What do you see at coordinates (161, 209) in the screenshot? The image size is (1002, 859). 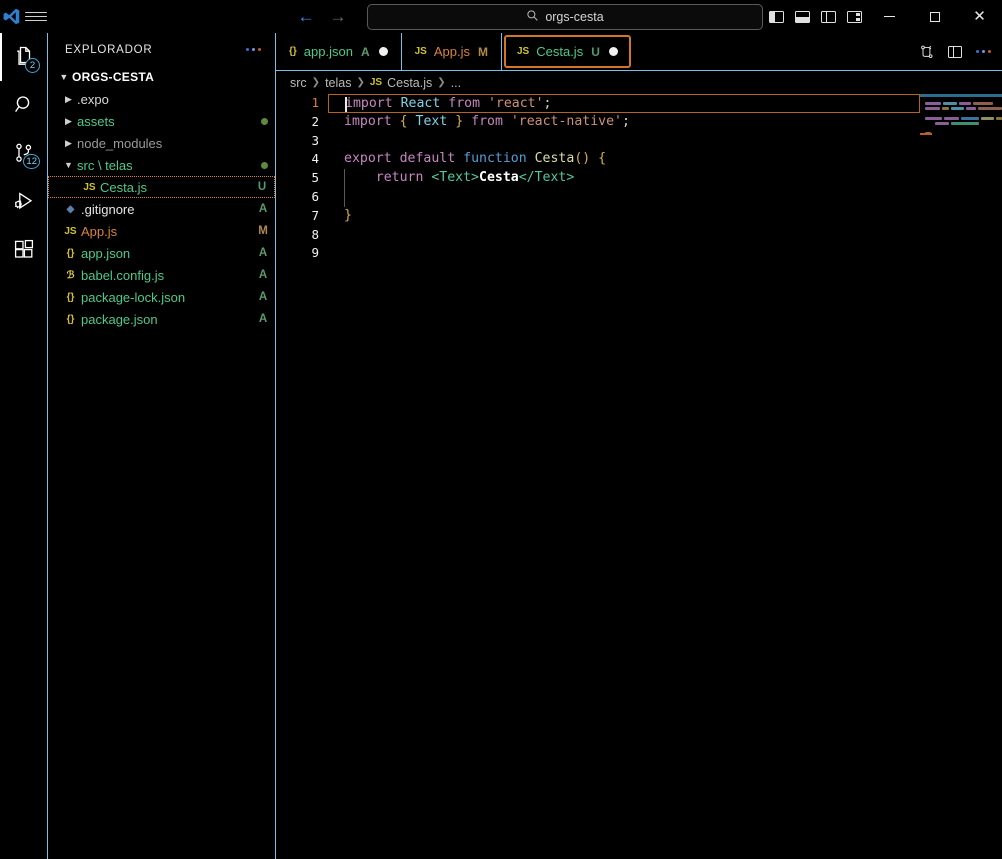 I see `tree-file-row: ◆ .gitignore A` at bounding box center [161, 209].